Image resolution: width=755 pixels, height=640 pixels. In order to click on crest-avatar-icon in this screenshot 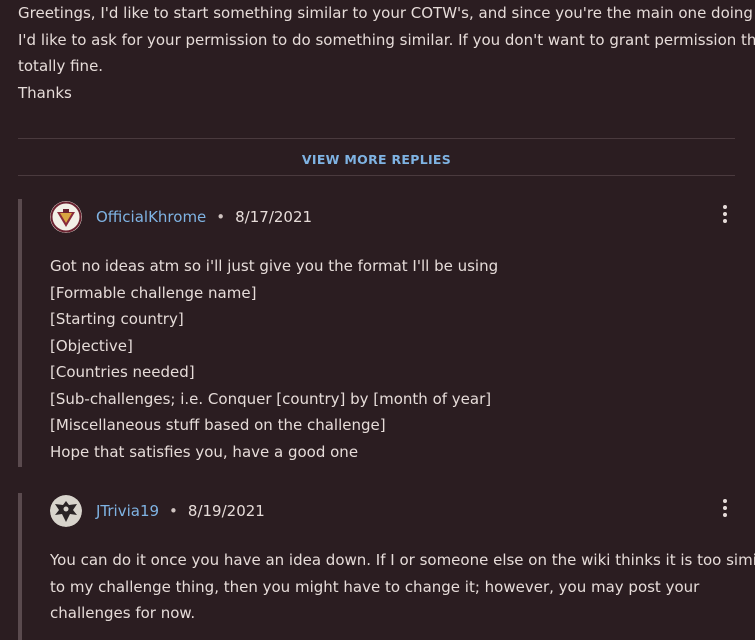, I will do `click(66, 217)`.